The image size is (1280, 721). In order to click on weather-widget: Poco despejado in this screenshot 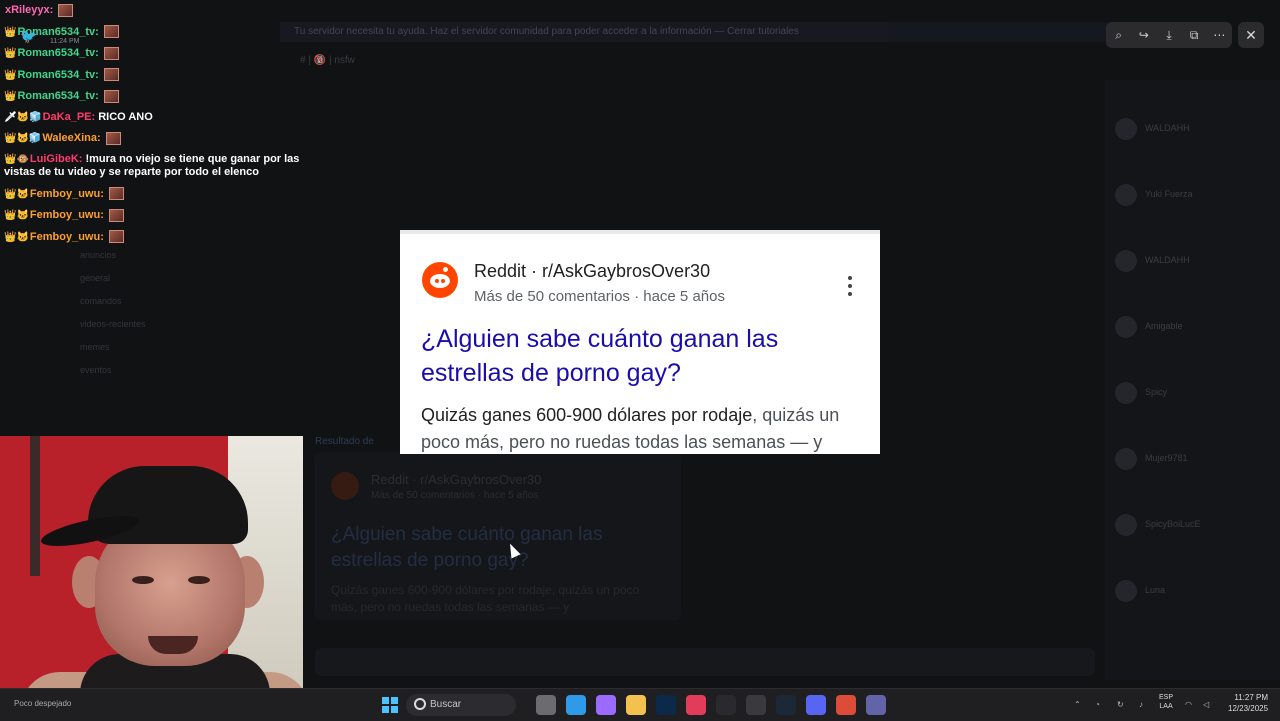, I will do `click(42, 703)`.